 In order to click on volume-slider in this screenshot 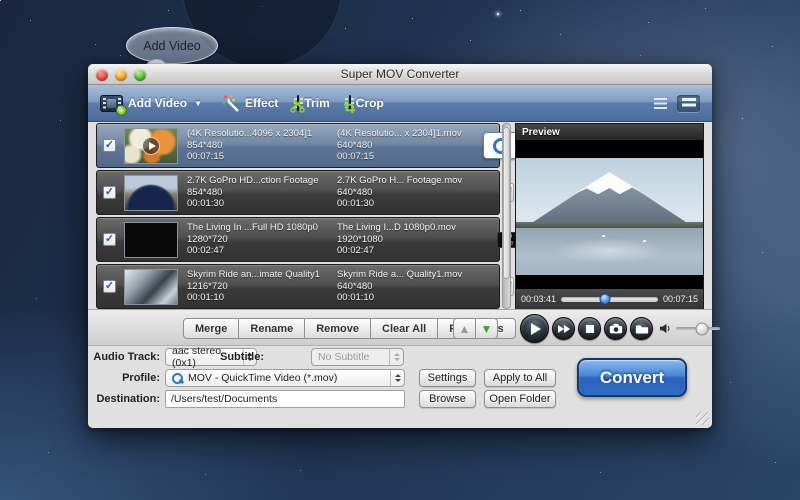, I will do `click(698, 328)`.